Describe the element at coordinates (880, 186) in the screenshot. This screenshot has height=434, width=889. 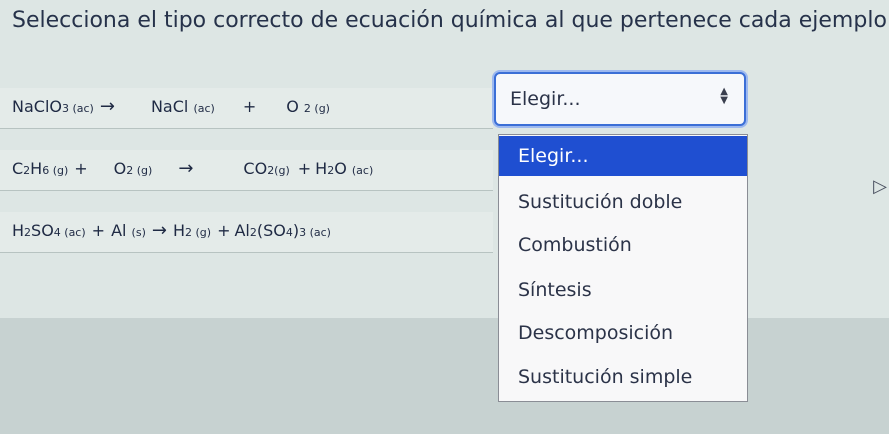
I see `cursor-edge-icon: ▷` at that location.